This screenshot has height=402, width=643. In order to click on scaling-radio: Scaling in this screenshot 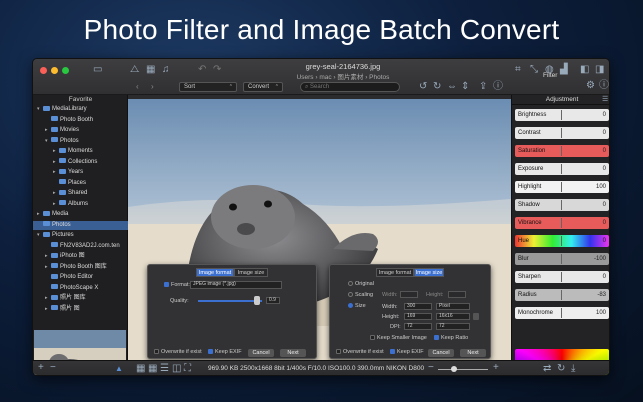, I will do `click(360, 295)`.